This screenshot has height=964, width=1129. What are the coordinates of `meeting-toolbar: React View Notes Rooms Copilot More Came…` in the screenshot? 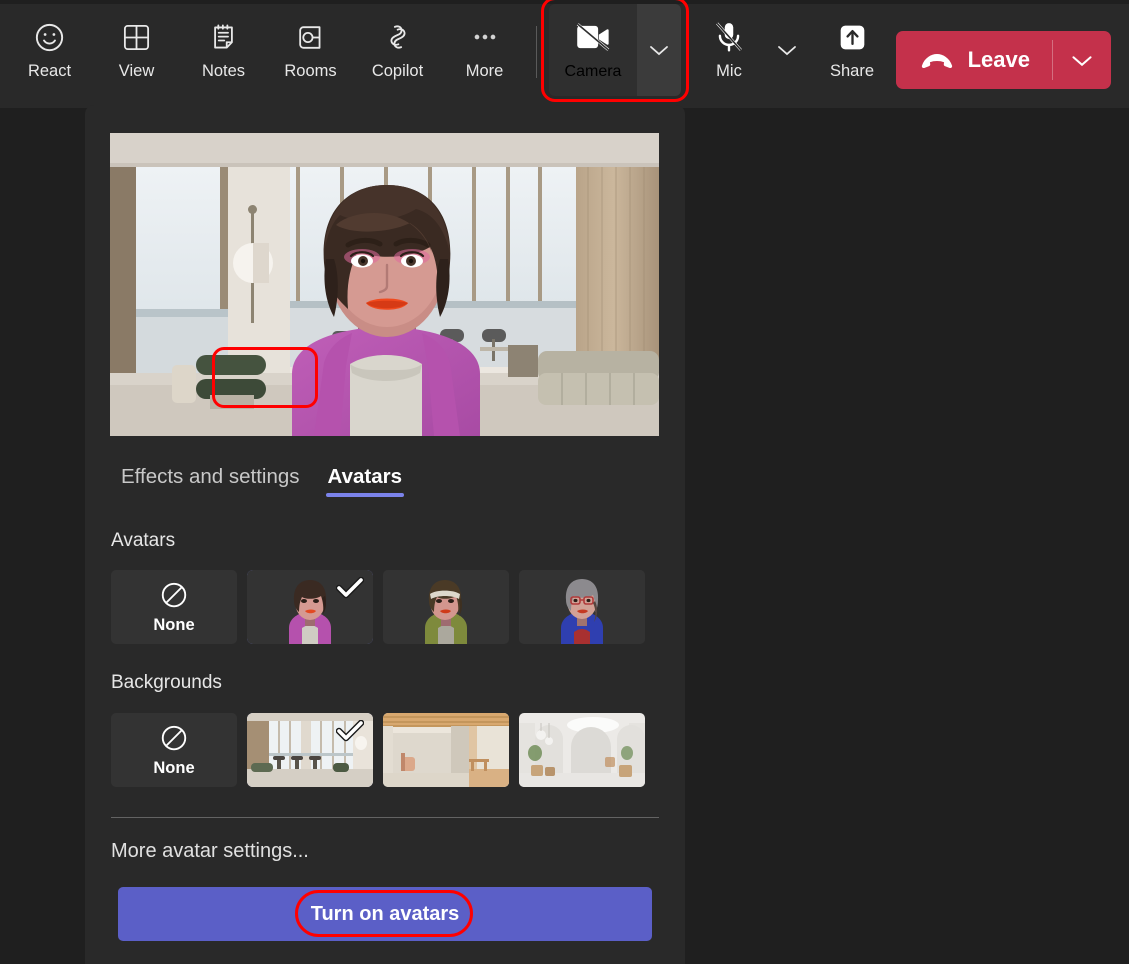 It's located at (564, 54).